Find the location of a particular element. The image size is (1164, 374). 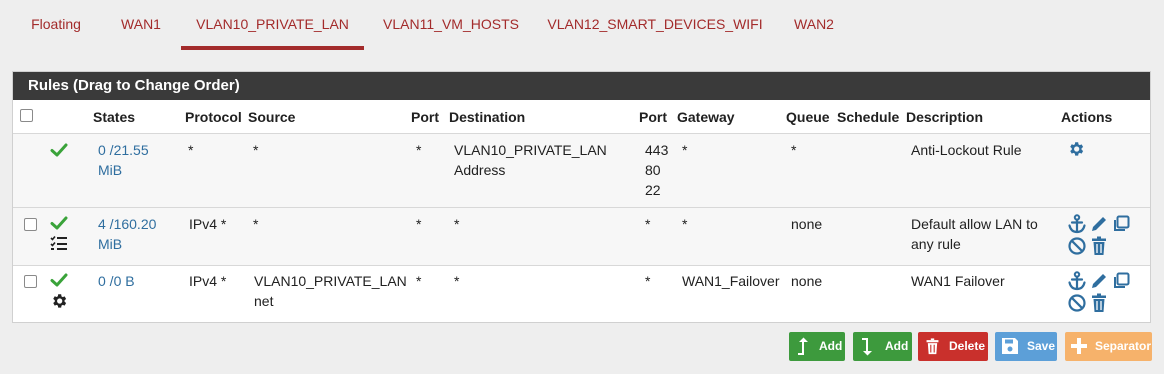

header-dest-port: Port is located at coordinates (653, 117).